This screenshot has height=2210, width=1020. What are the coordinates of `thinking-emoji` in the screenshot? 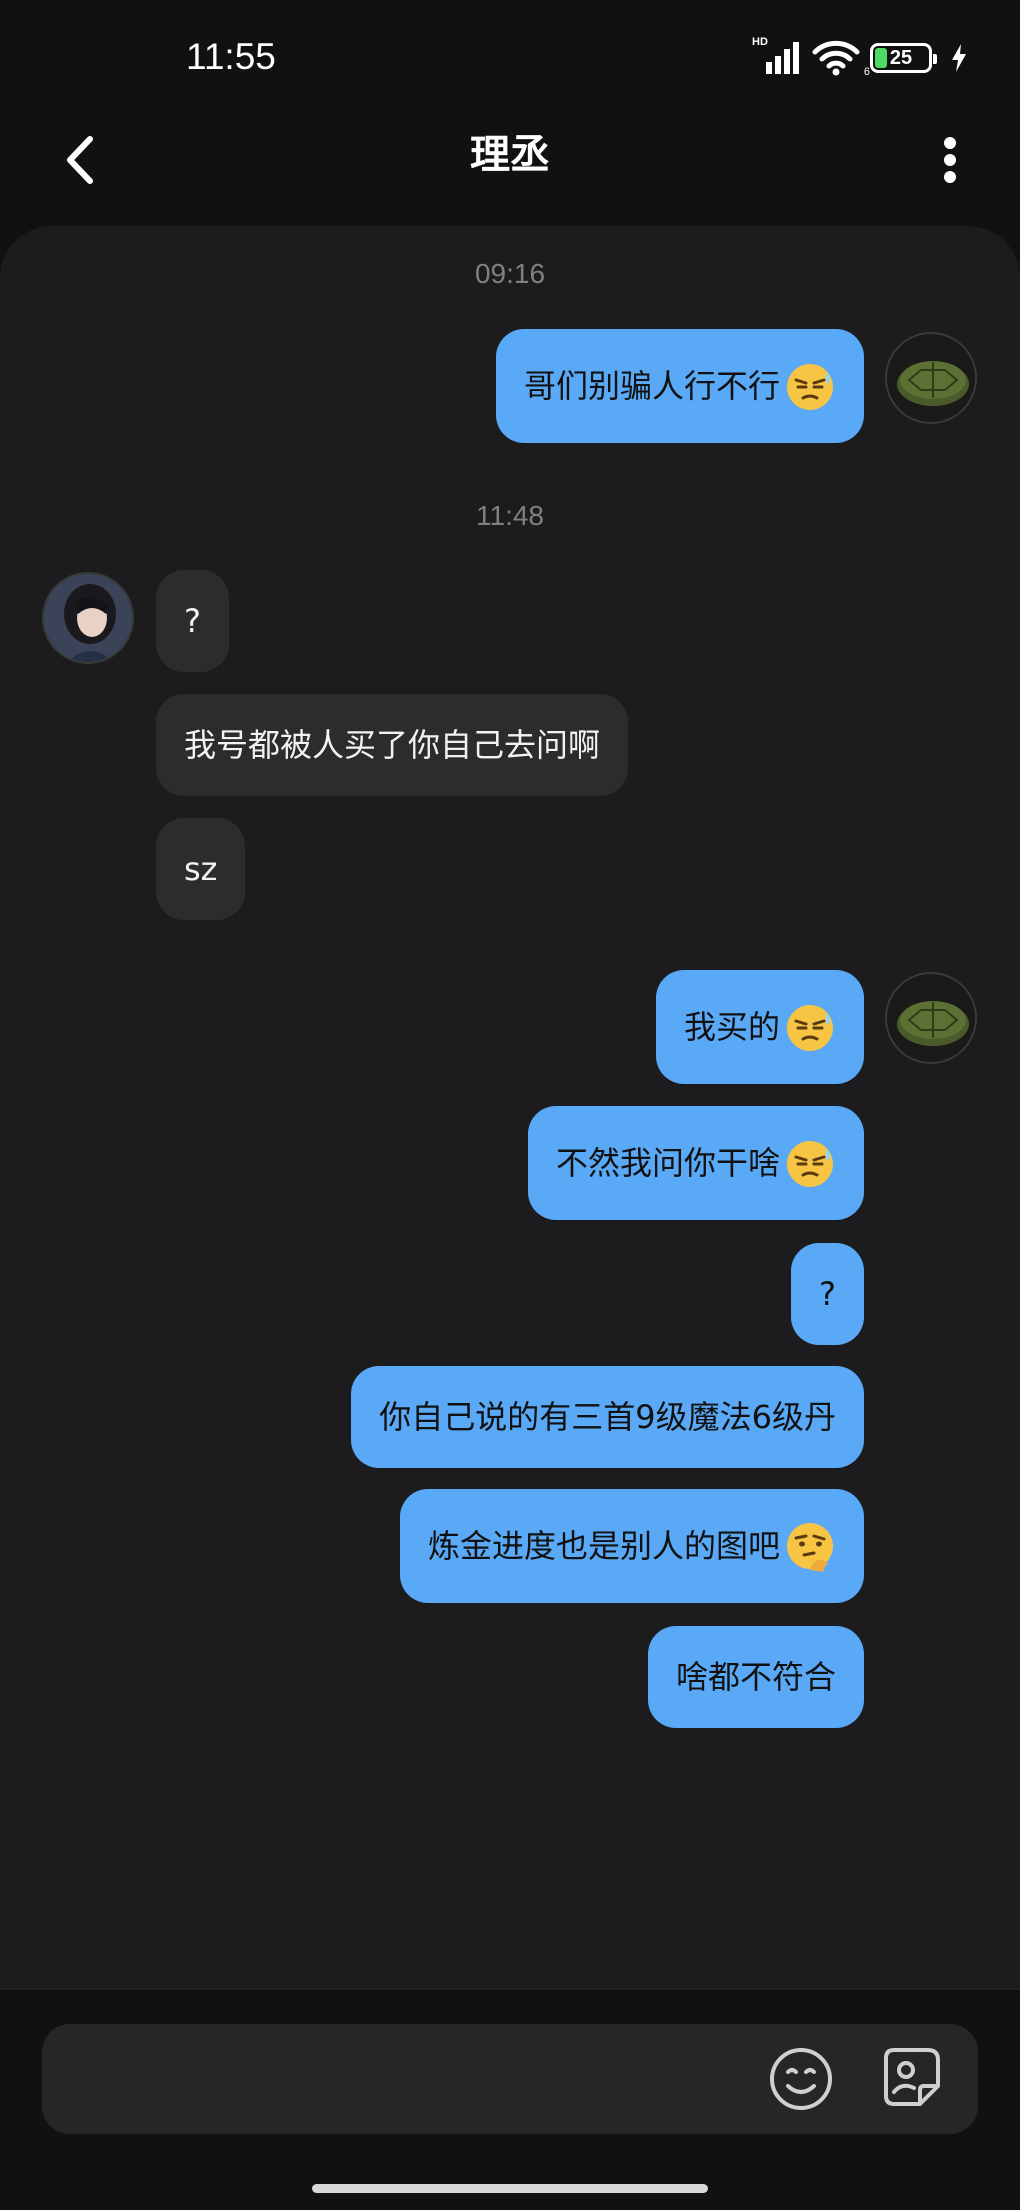 It's located at (810, 1547).